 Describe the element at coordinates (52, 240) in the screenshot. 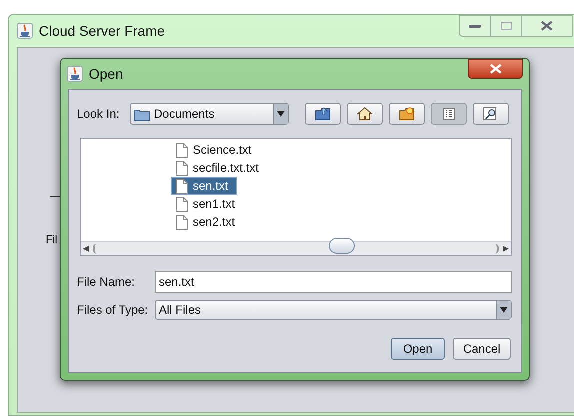

I see `field-label: Fil` at that location.